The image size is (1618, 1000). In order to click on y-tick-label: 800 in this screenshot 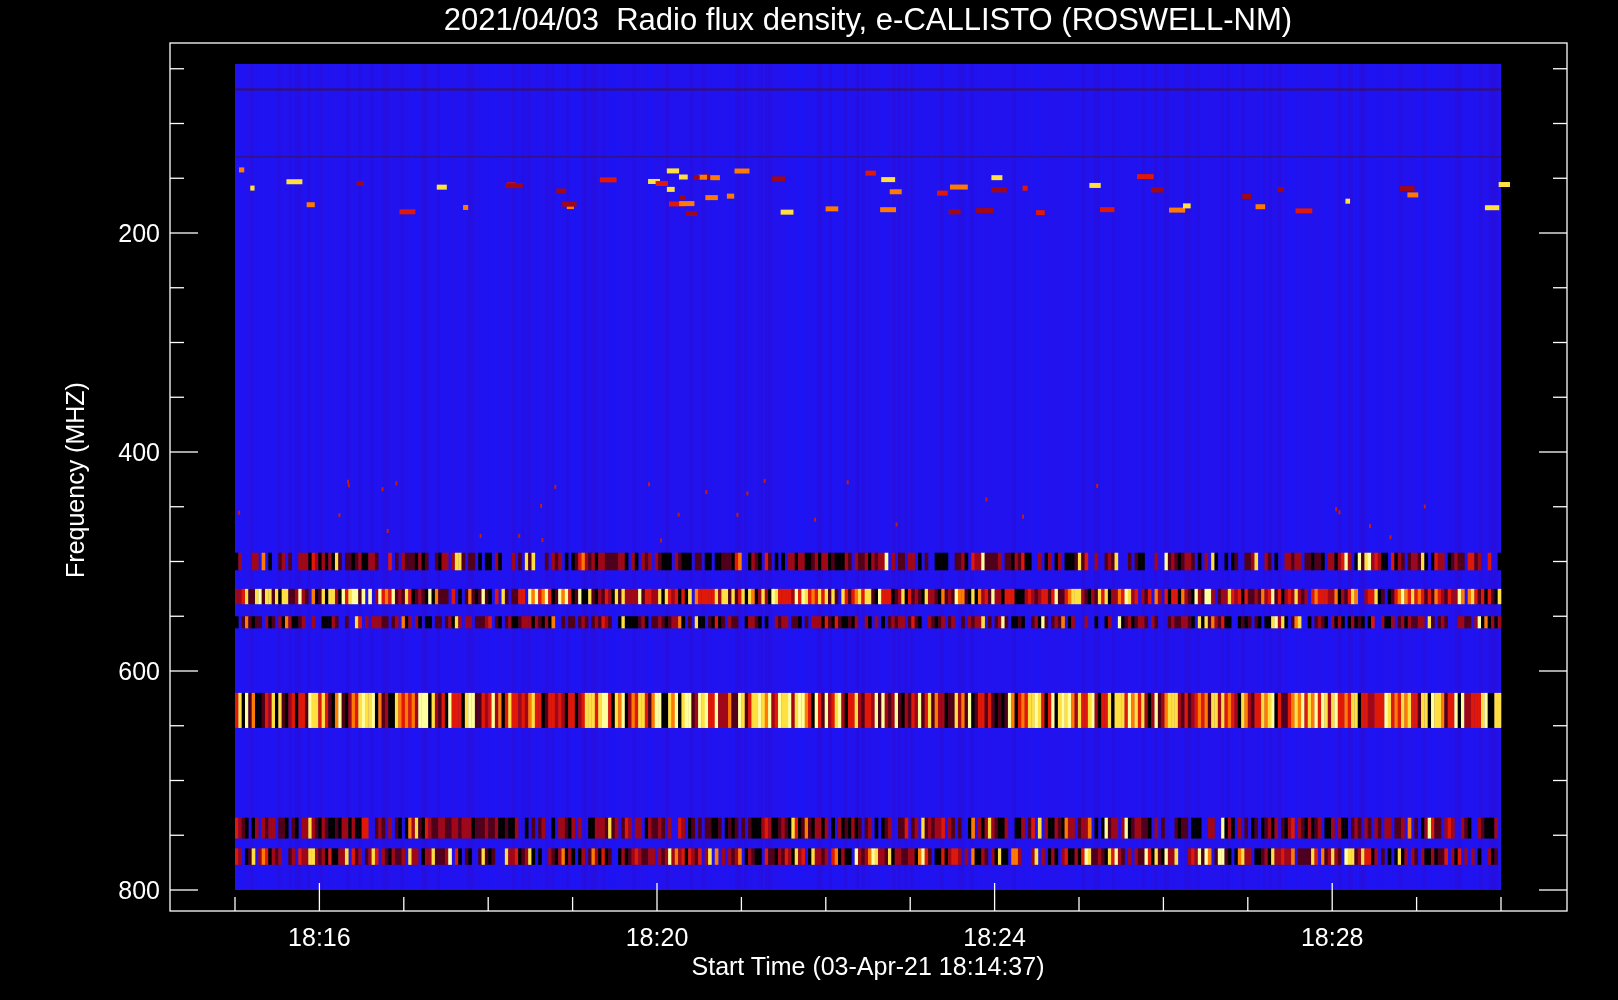, I will do `click(139, 890)`.